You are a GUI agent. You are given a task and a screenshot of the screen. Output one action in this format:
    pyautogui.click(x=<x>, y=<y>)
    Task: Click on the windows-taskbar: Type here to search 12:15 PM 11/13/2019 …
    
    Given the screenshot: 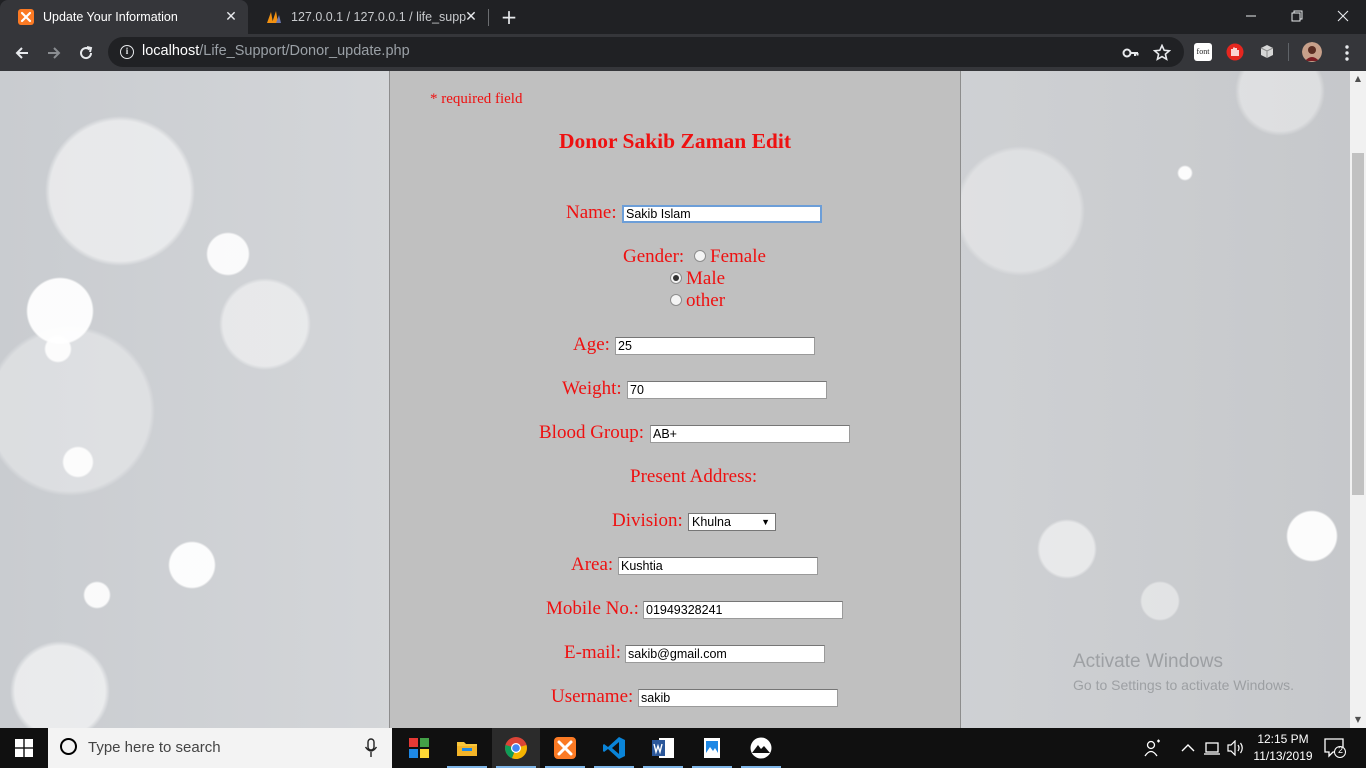 What is the action you would take?
    pyautogui.click(x=683, y=748)
    